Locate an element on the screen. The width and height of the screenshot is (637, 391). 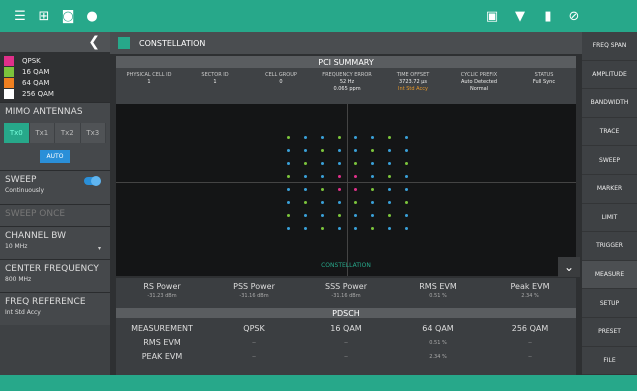
antenna-selector: Tx0 Tx1 Tx2 Tx3 is located at coordinates (55, 133).